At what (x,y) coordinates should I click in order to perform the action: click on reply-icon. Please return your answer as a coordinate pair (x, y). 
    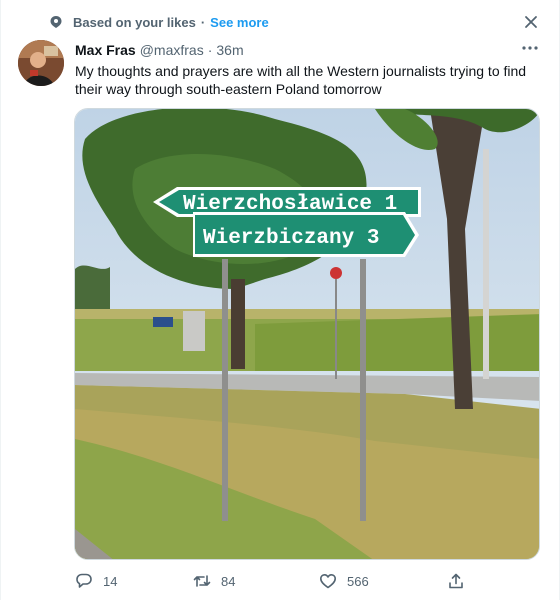
    Looking at the image, I should click on (84, 580).